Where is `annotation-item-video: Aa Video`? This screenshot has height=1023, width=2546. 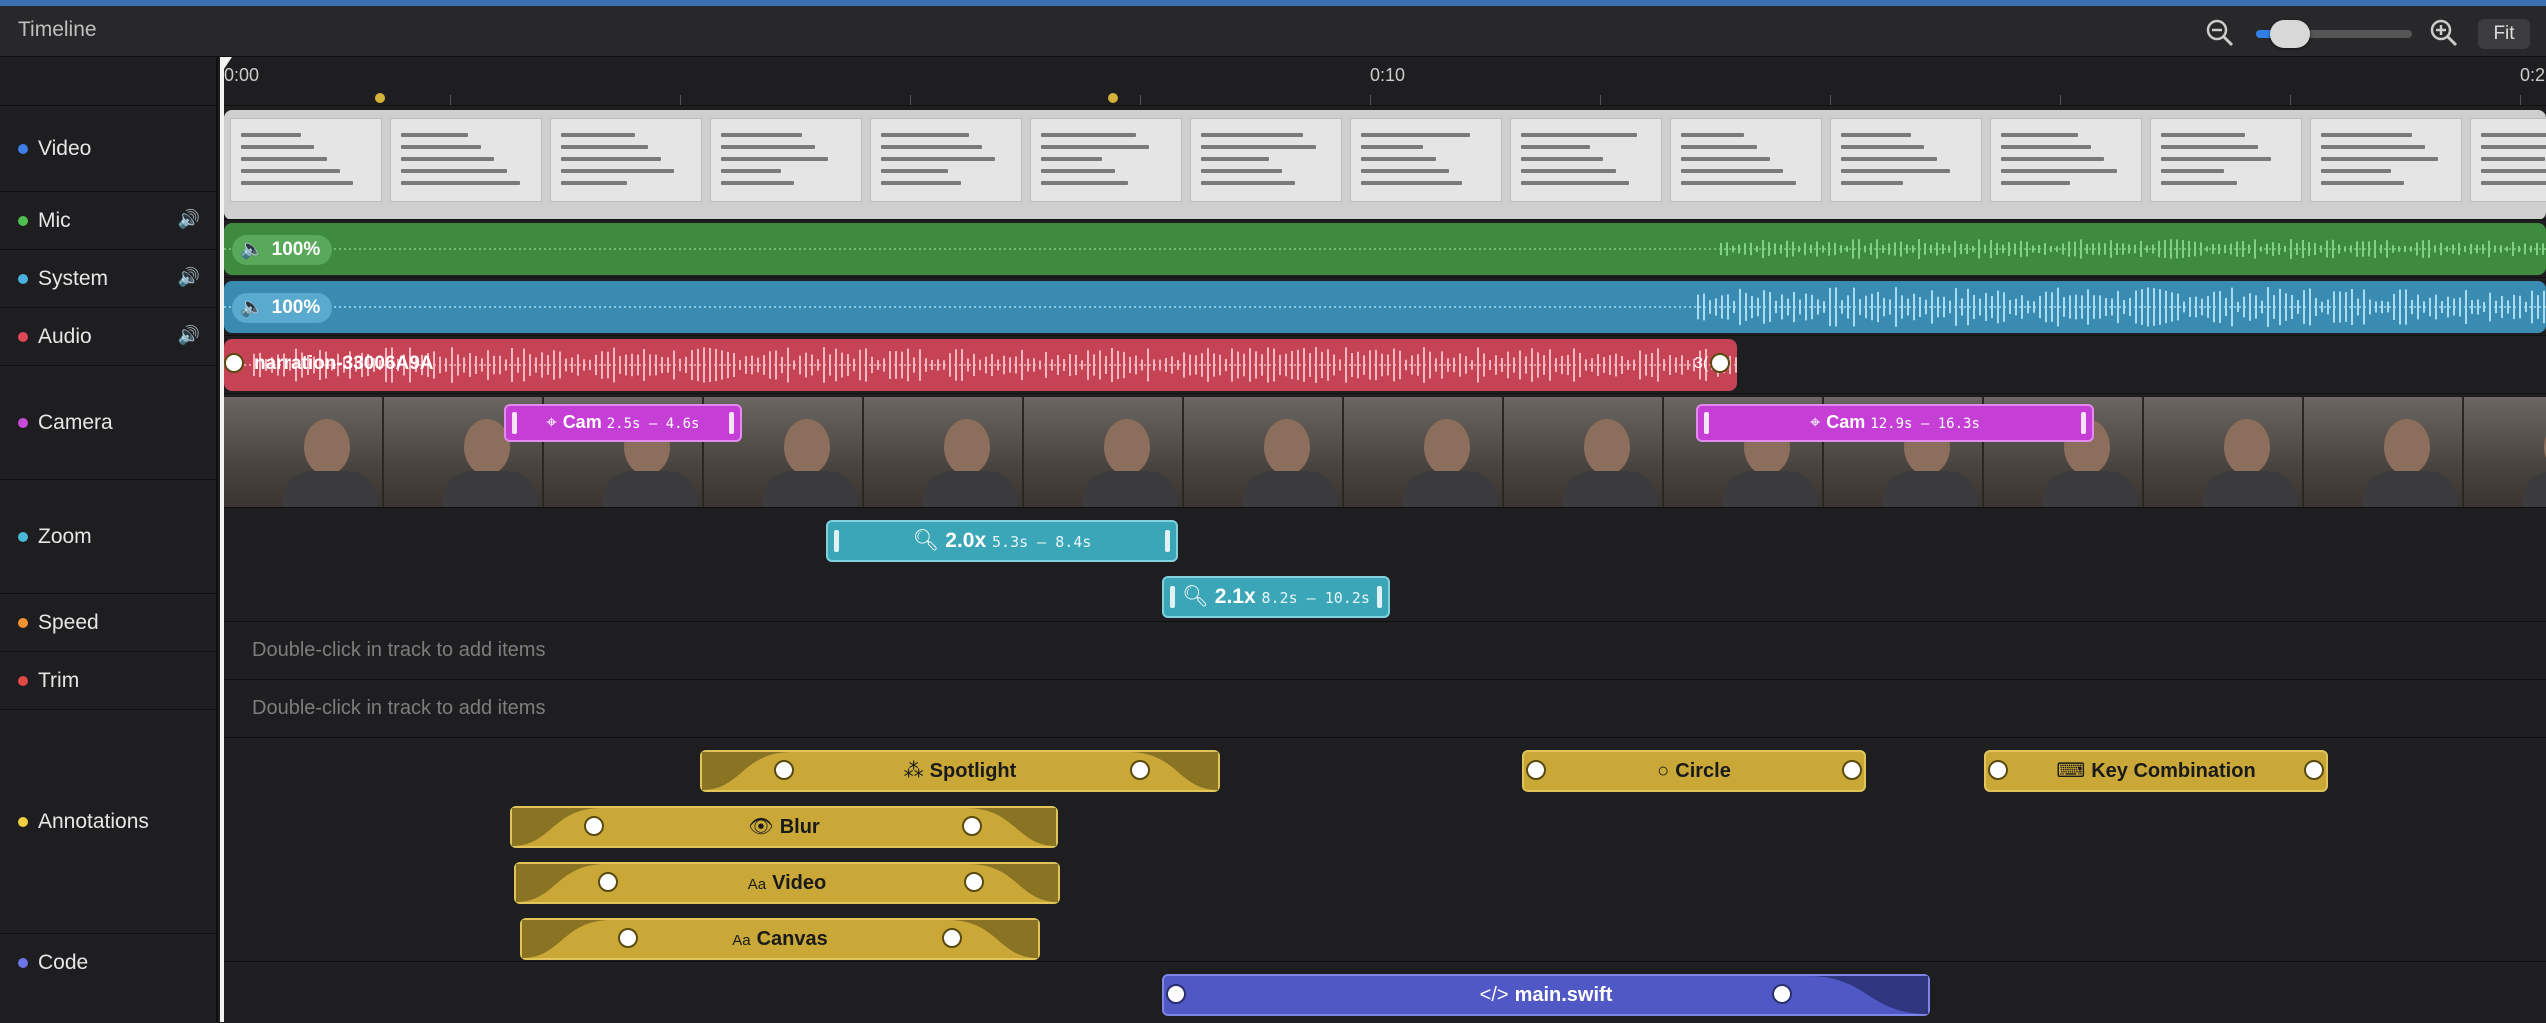 annotation-item-video: Aa Video is located at coordinates (787, 883).